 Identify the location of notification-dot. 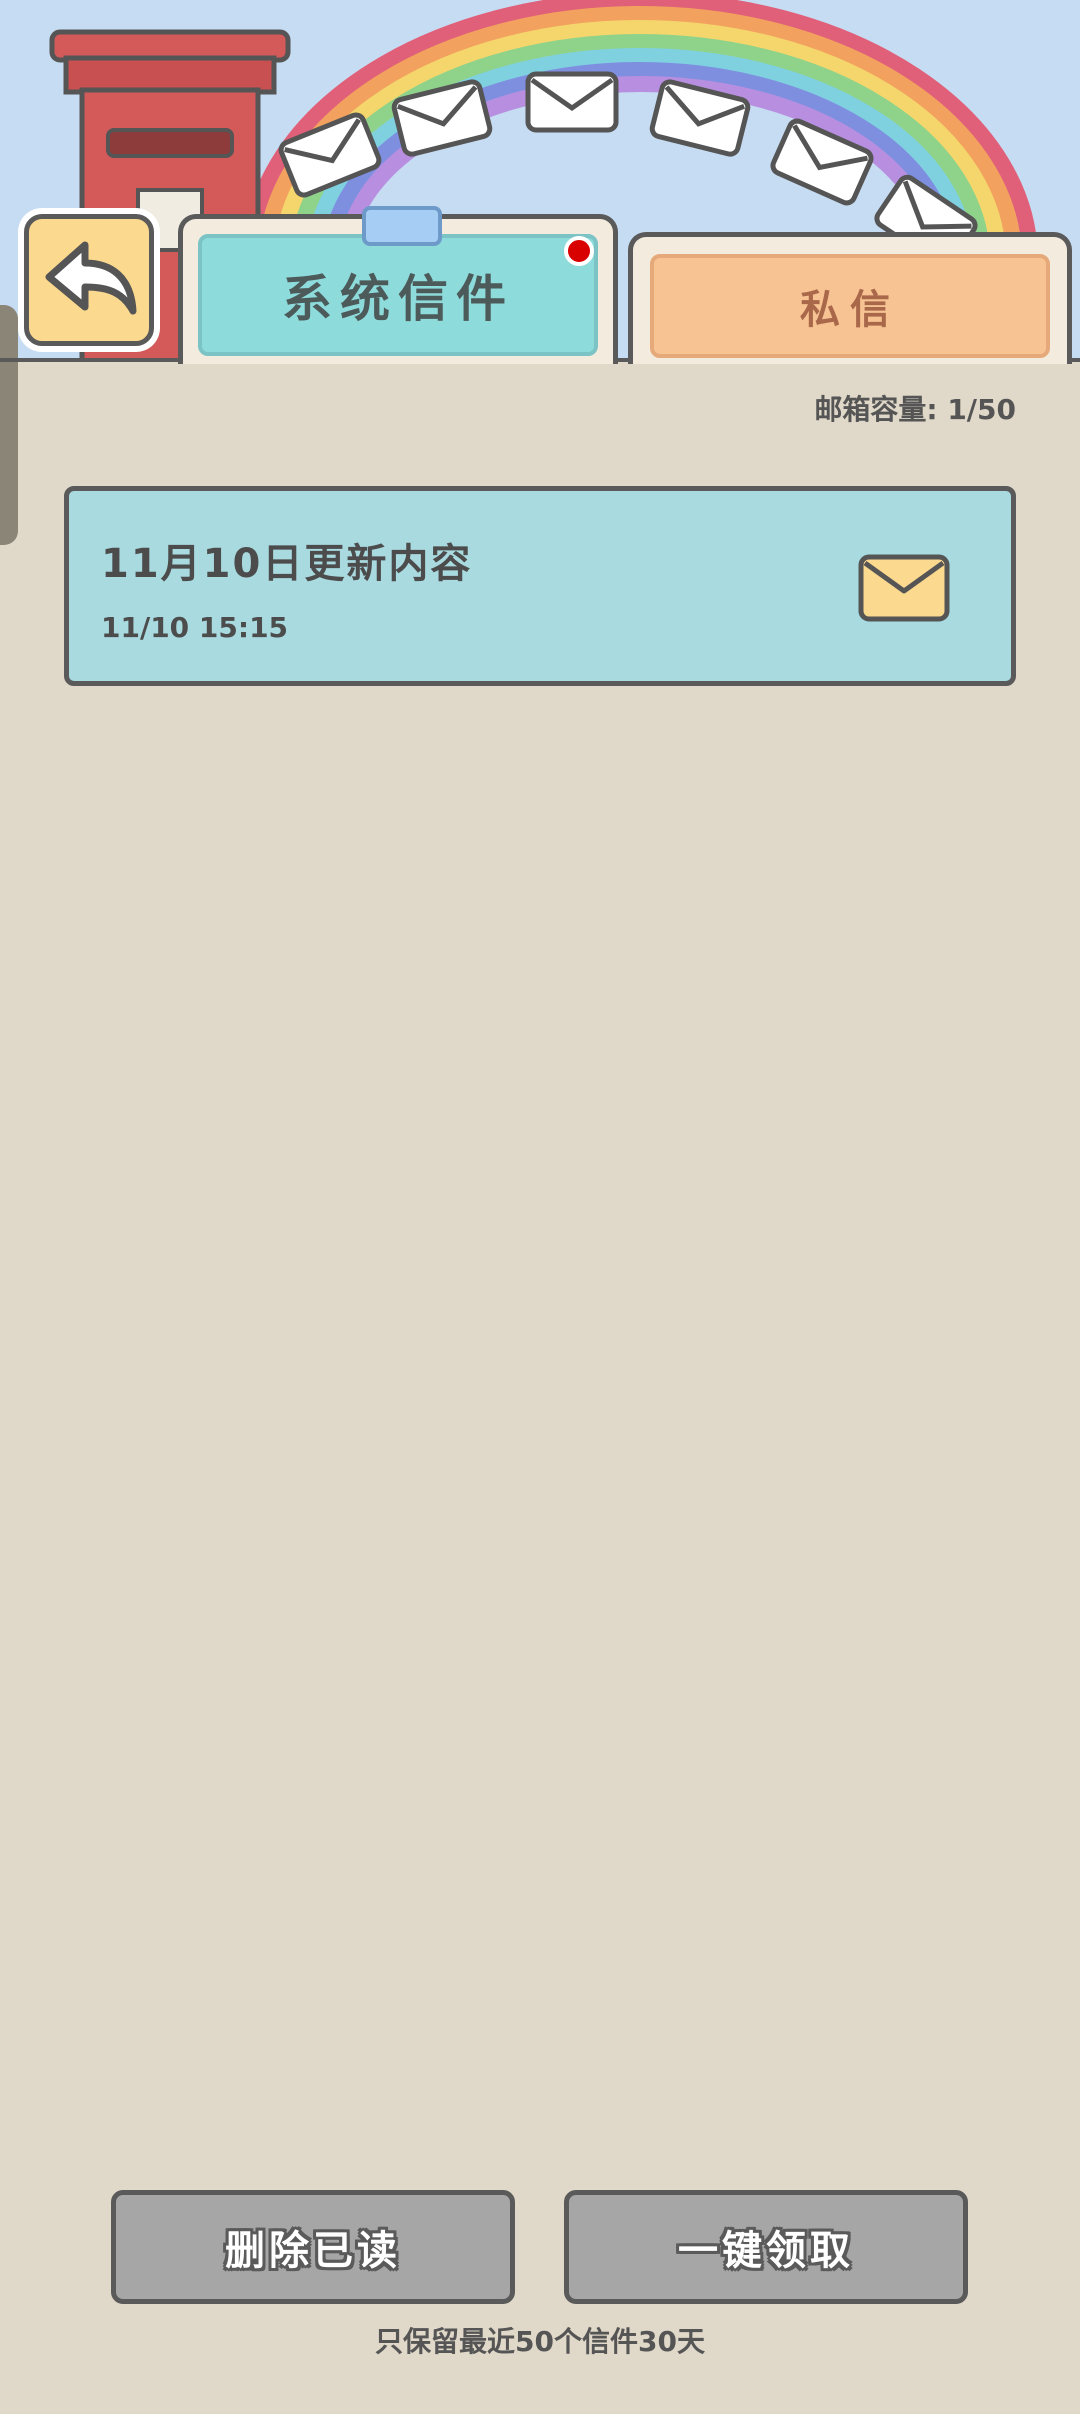
(579, 251).